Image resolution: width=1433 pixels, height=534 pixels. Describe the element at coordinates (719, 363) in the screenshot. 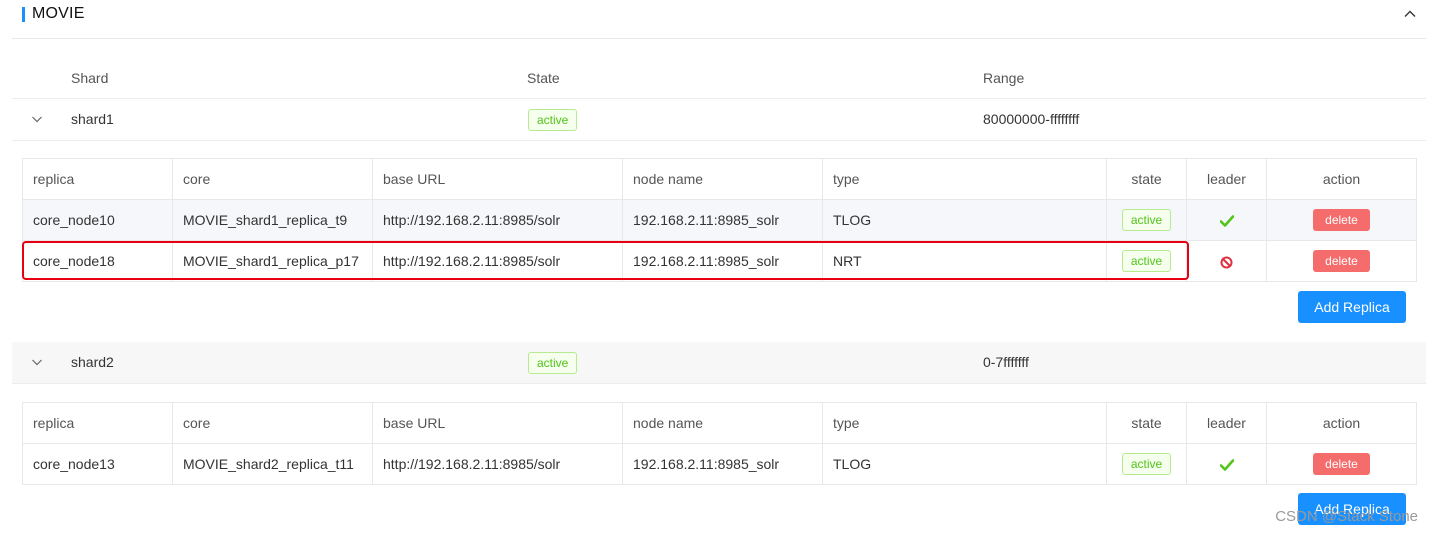

I see `shard-row: shard2 active 0-7fffffff` at that location.